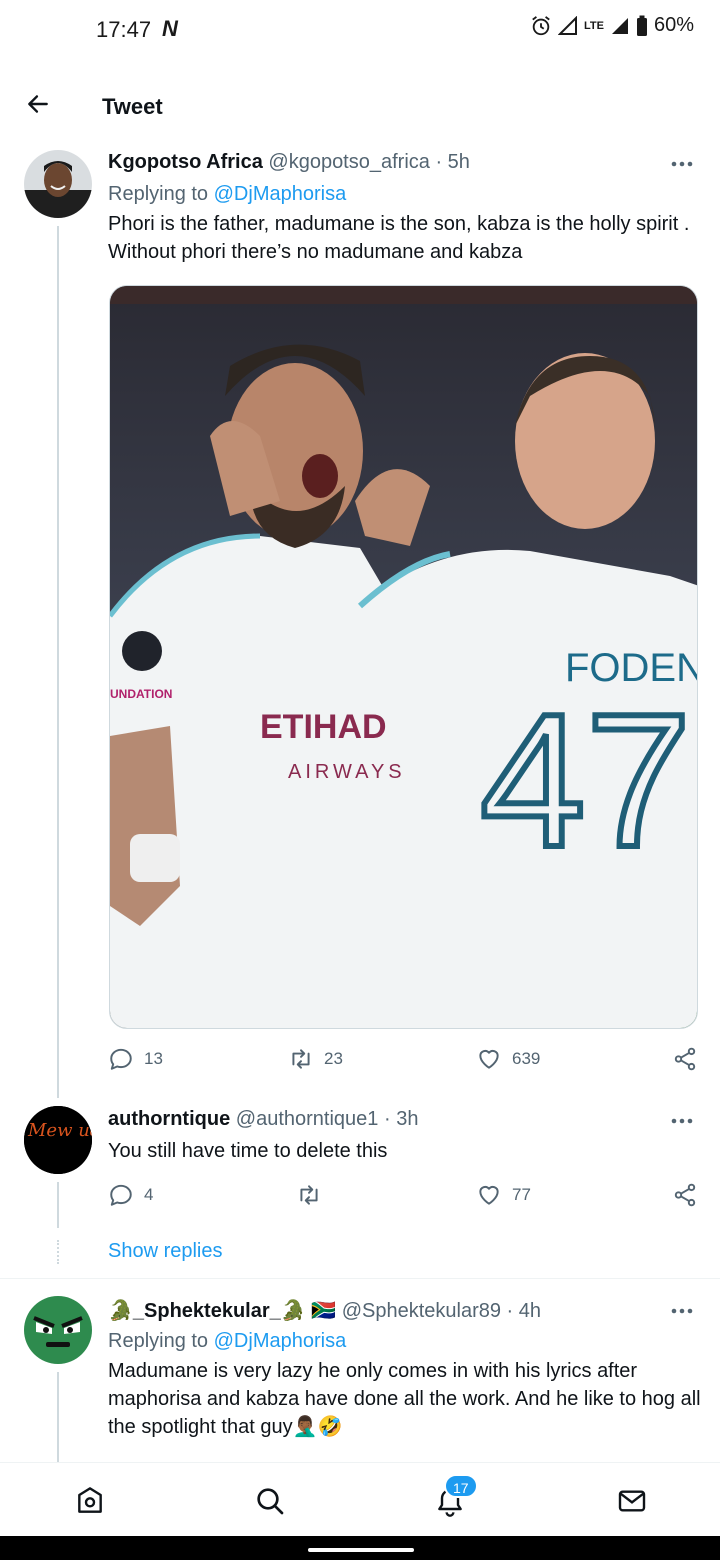 The image size is (720, 1560). I want to click on like-button: 77, so click(503, 1195).